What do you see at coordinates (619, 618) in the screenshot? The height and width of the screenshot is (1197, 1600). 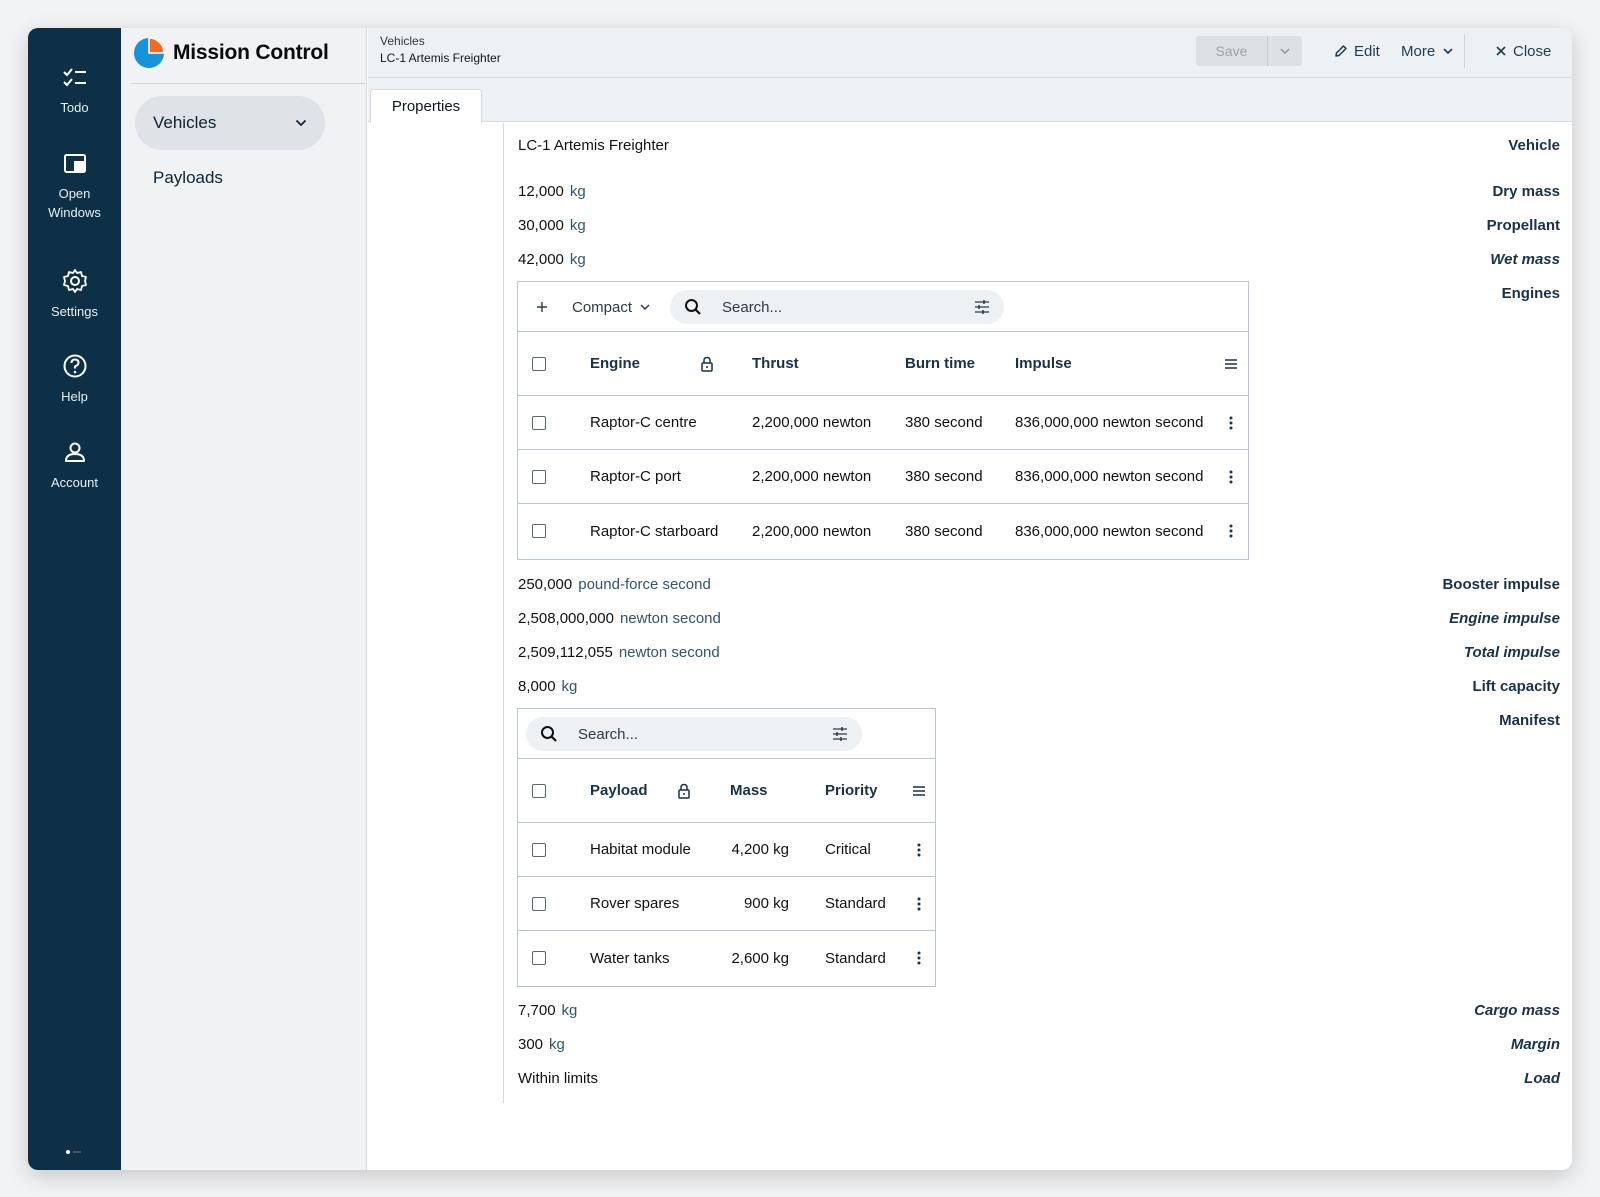 I see `field-value-engine-impulse: 2,508,000,000 newton second` at bounding box center [619, 618].